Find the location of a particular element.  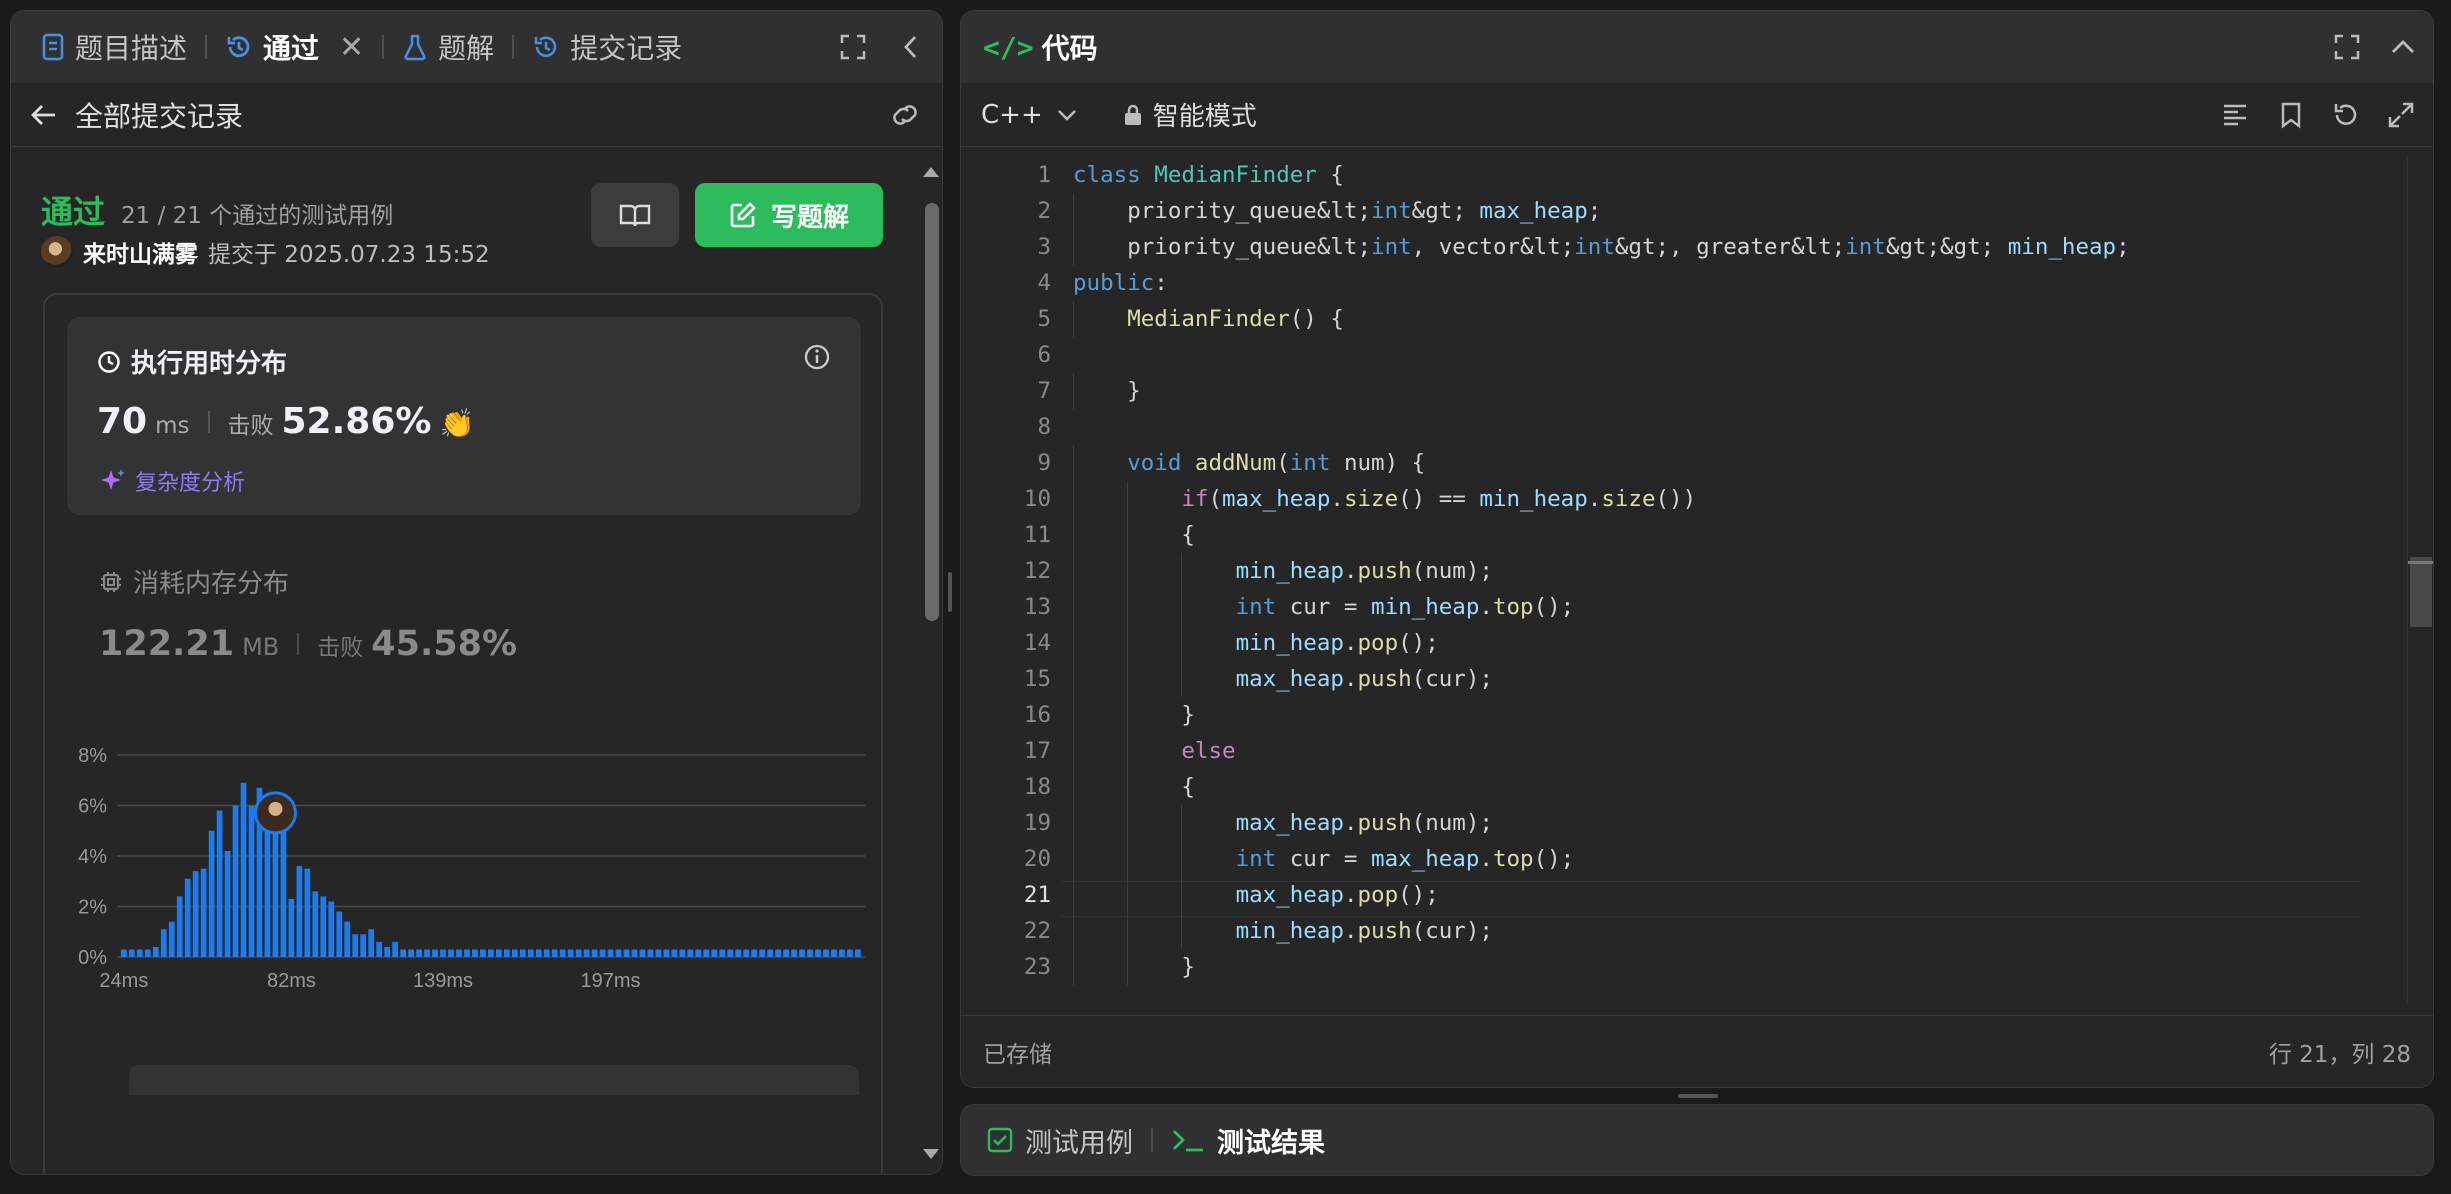

language-select: C++ is located at coordinates (1029, 115).